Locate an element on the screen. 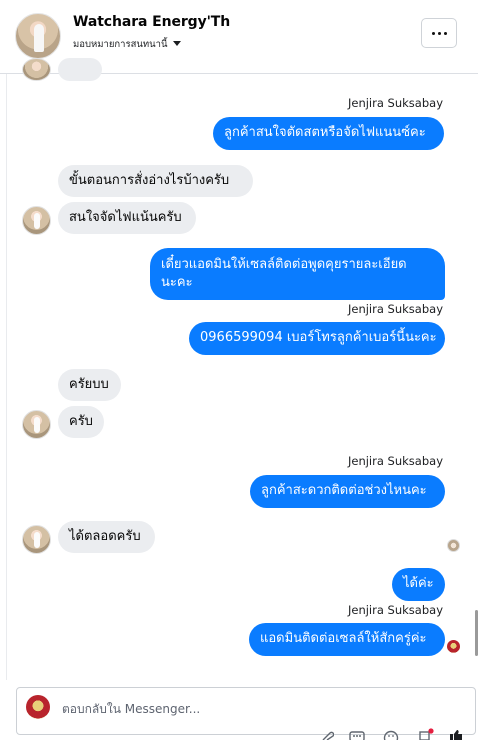 This screenshot has height=740, width=478. seen-receipt-avatar is located at coordinates (453, 545).